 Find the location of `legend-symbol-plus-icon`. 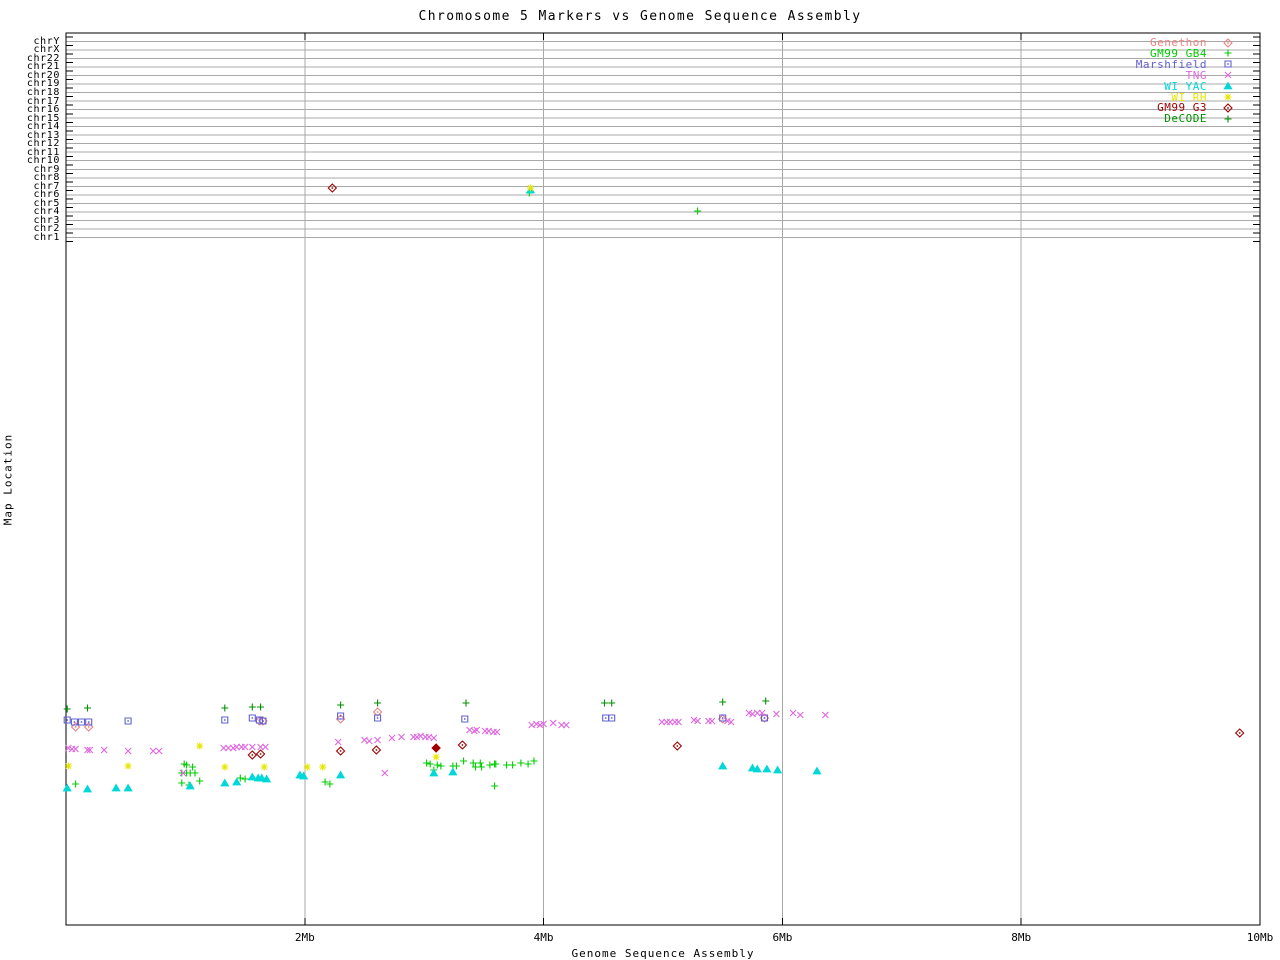

legend-symbol-plus-icon is located at coordinates (1228, 119).